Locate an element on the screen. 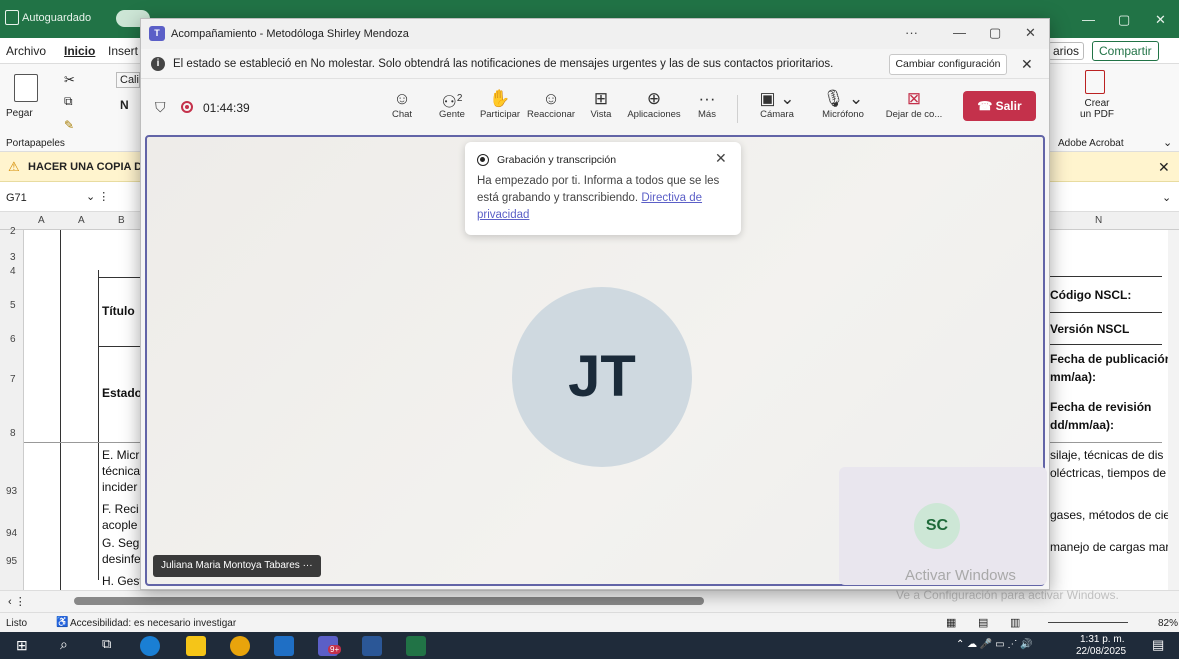  row-header: 93 is located at coordinates (11, 491).